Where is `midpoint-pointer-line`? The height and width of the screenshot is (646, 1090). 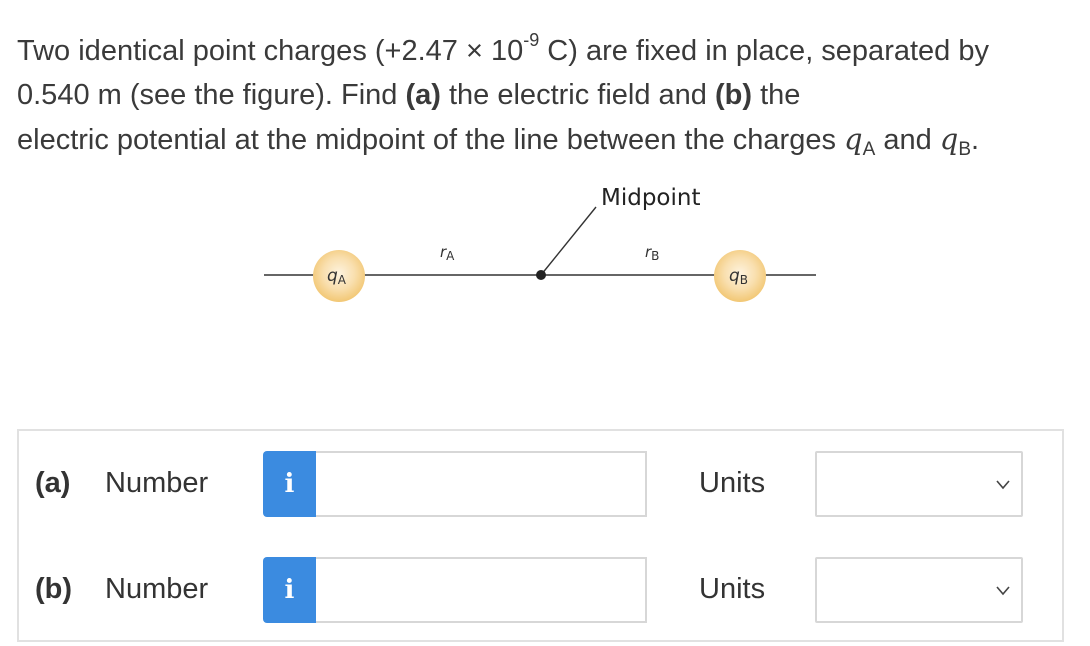
midpoint-pointer-line is located at coordinates (568, 241).